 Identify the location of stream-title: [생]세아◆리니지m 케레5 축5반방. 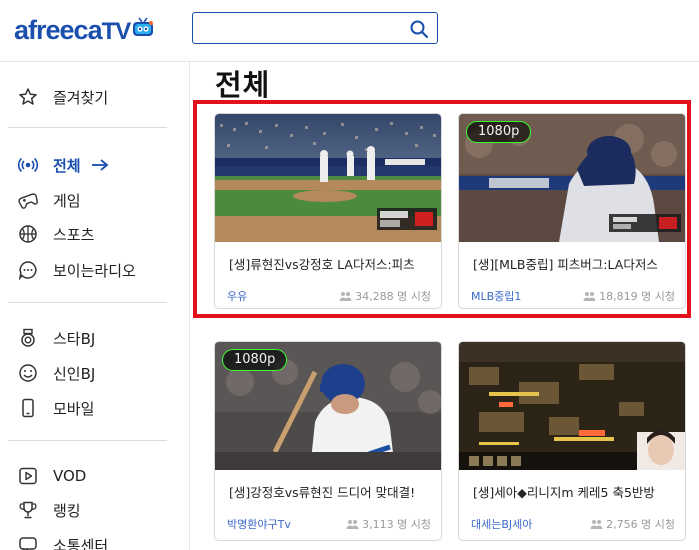
(575, 491).